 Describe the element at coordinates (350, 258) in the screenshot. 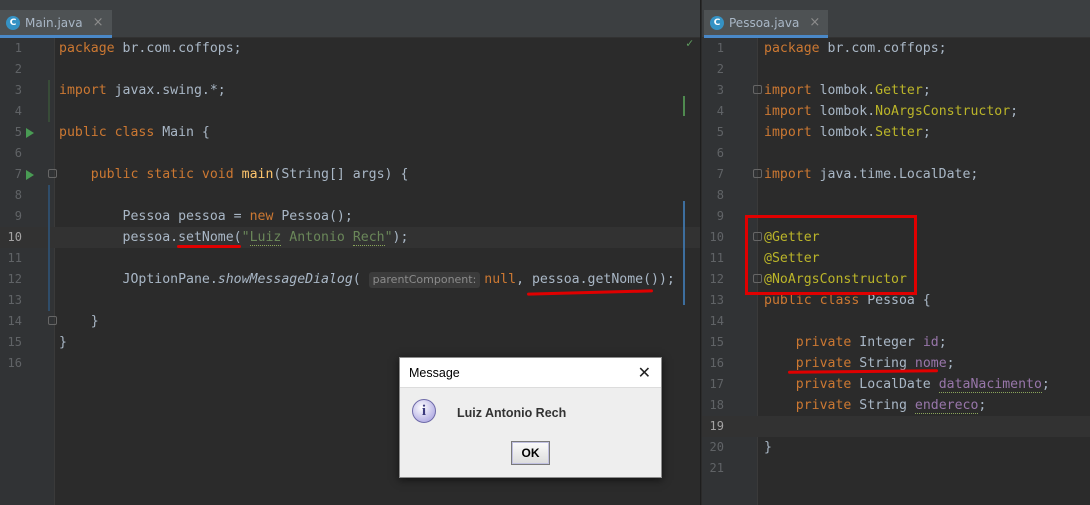

I see `code-line: 11` at that location.